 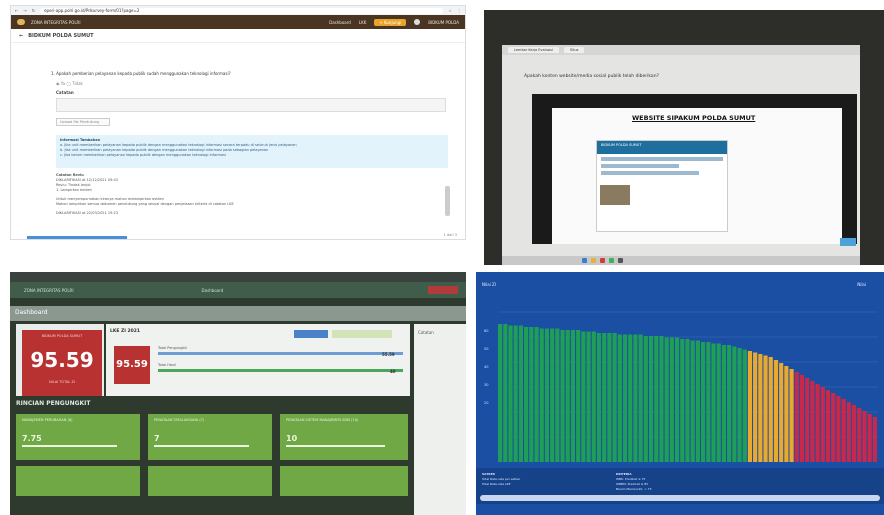 I want to click on folder-icon, so click(x=593, y=260).